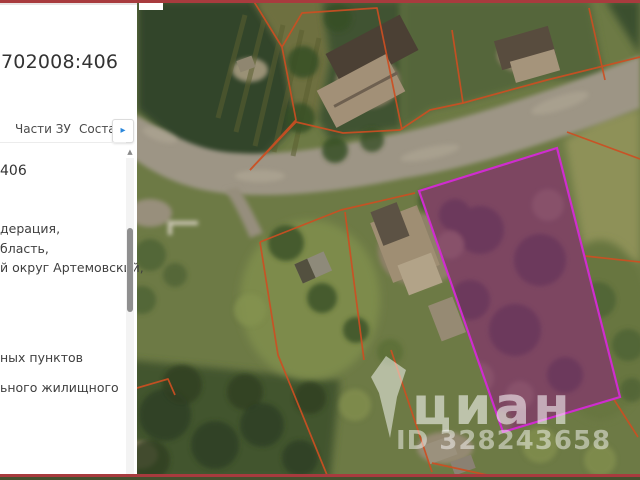 The height and width of the screenshot is (480, 640). I want to click on tab-chasti-zu: Части ЗУ, so click(43, 129).